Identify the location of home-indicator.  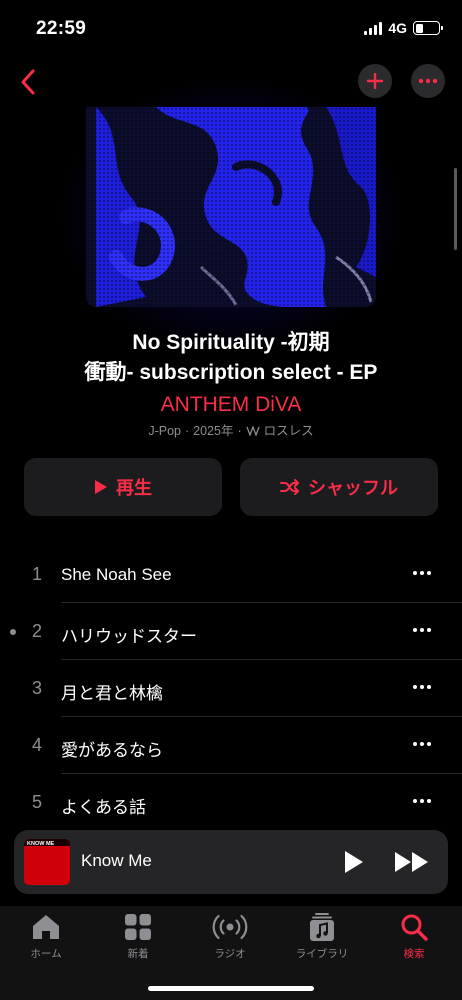
(231, 988).